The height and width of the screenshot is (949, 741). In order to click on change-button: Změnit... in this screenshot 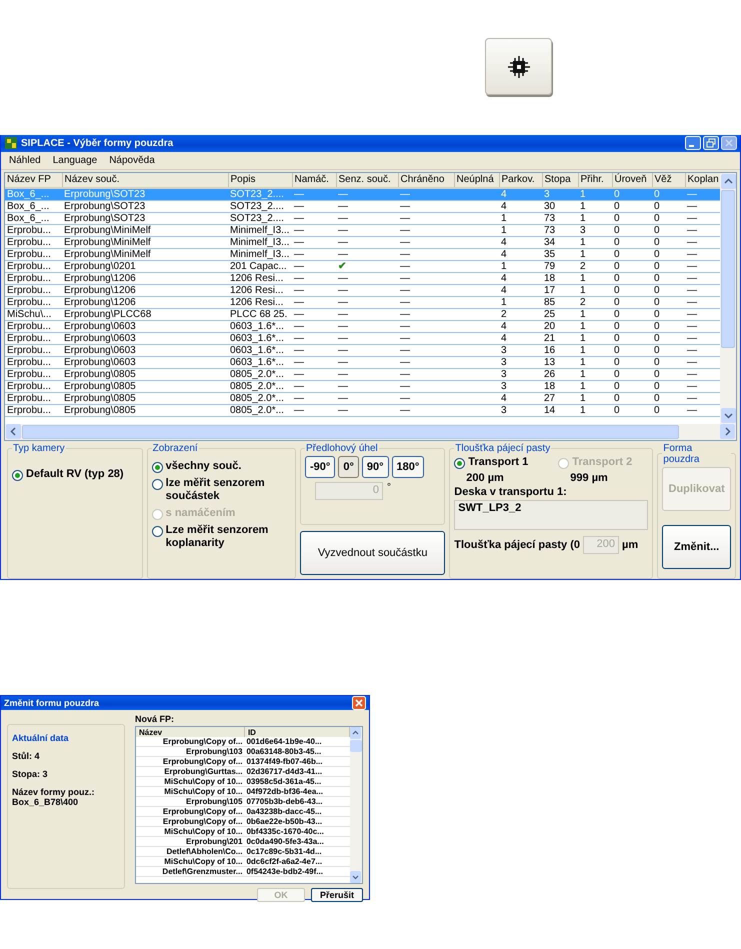, I will do `click(696, 546)`.